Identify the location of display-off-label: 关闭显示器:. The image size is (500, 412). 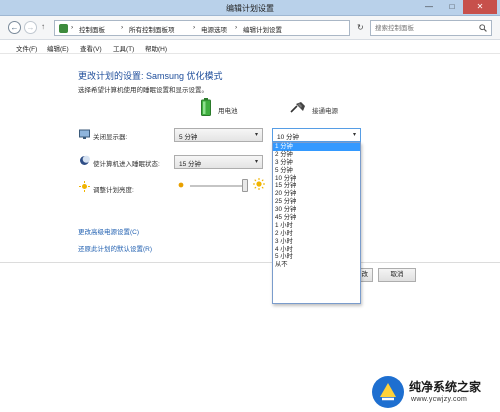
(110, 137).